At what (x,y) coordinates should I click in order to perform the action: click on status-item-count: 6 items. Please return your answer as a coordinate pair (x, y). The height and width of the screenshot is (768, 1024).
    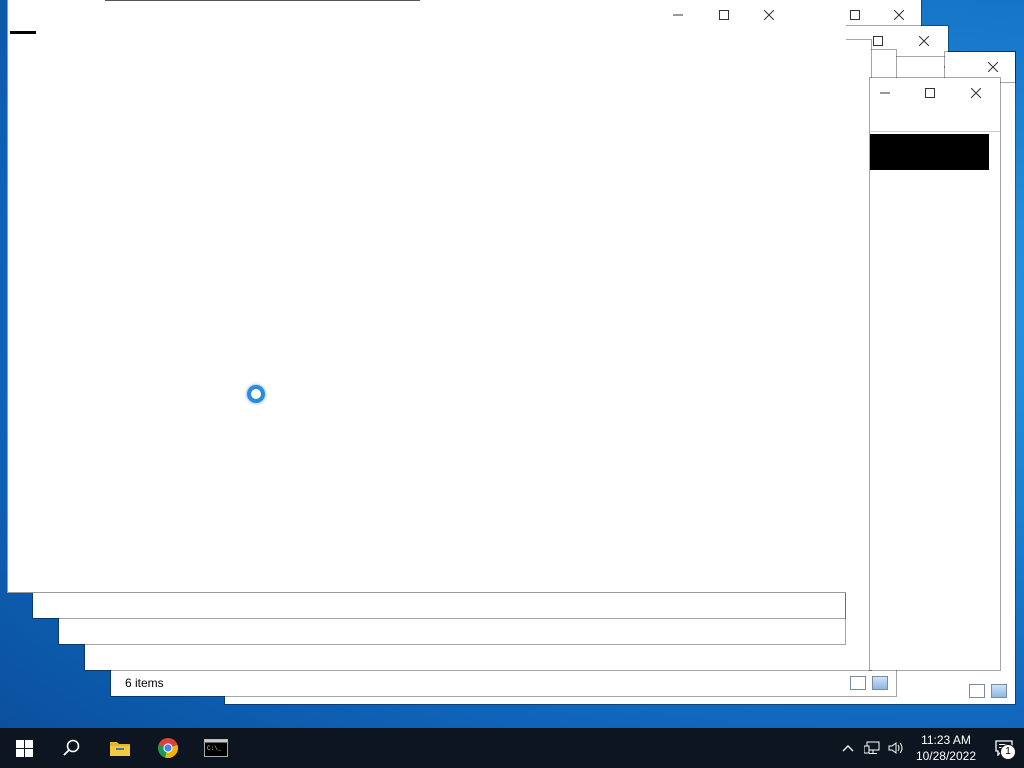
    Looking at the image, I should click on (144, 683).